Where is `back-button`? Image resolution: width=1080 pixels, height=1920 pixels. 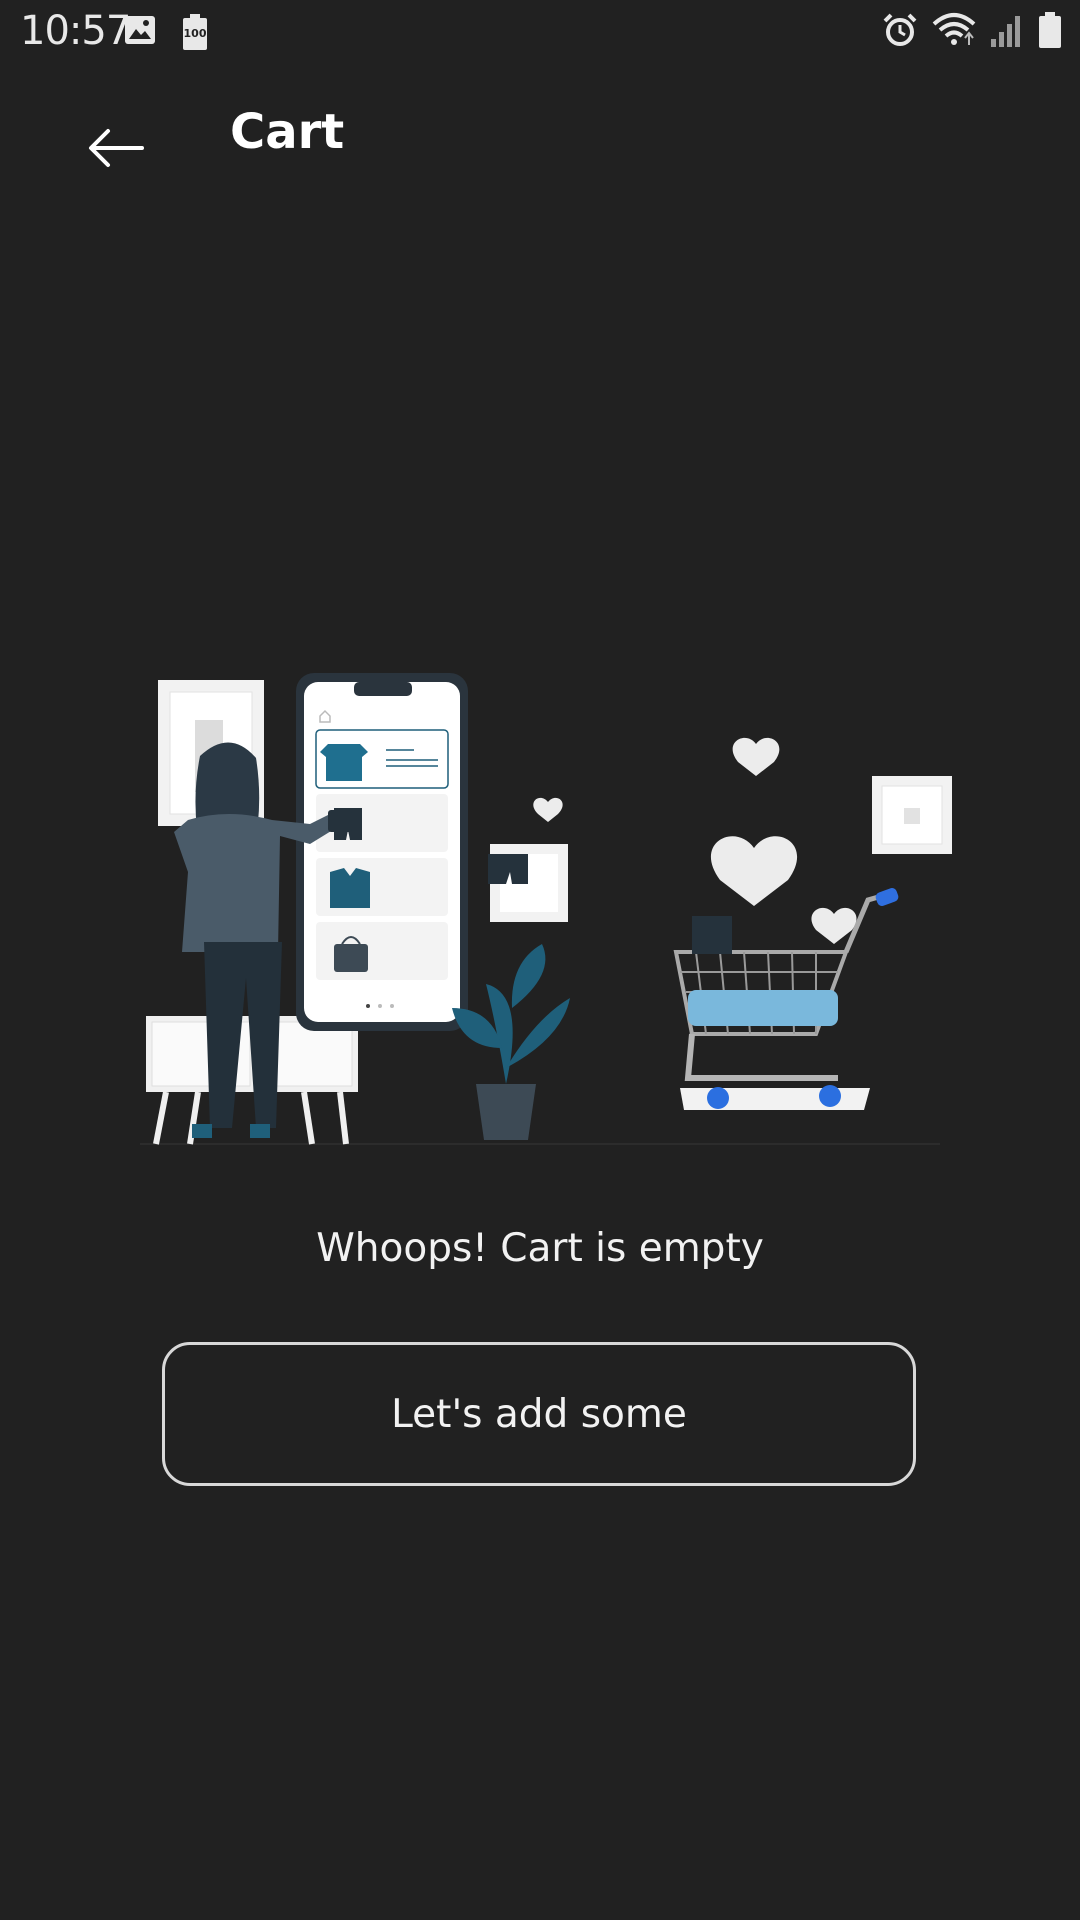
back-button is located at coordinates (116, 150).